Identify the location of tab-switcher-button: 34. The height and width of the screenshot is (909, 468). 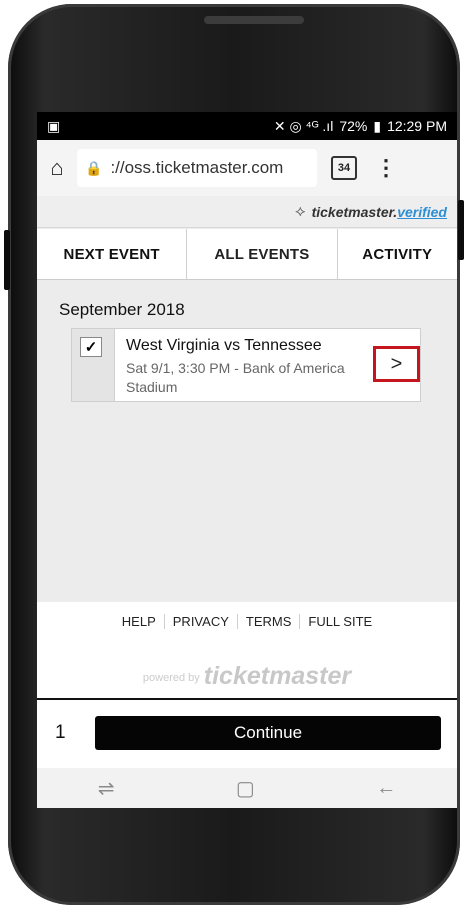
(344, 168).